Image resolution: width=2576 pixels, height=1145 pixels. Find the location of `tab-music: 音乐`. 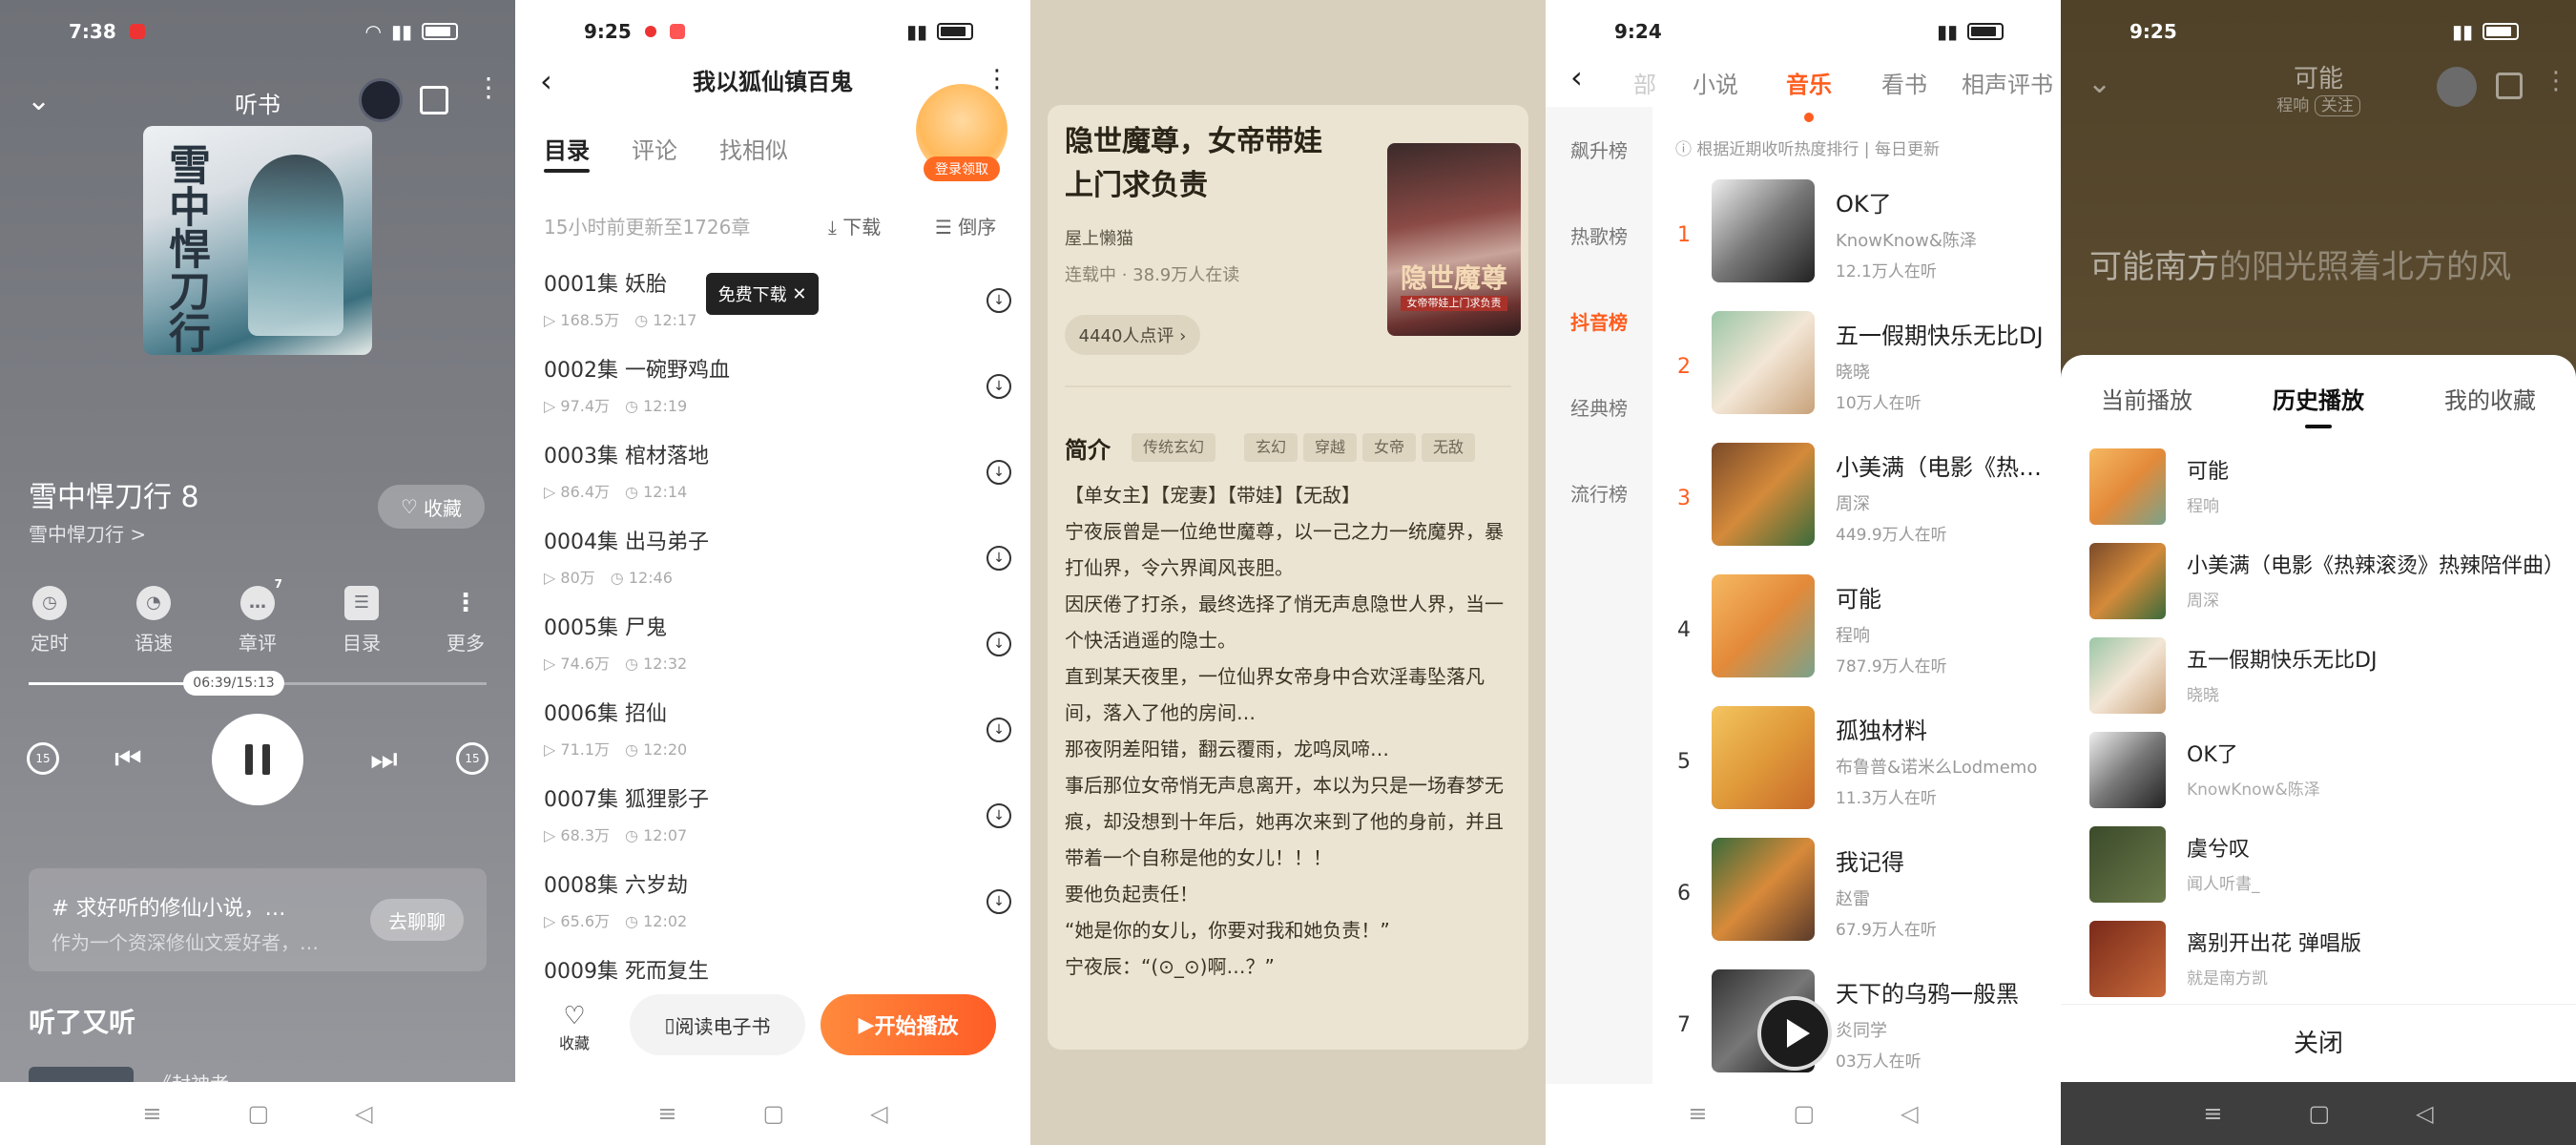

tab-music: 音乐 is located at coordinates (1809, 93).